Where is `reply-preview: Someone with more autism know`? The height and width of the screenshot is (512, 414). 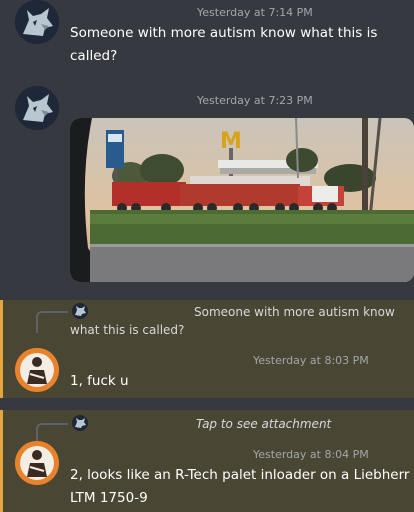
reply-preview: Someone with more autism know is located at coordinates (294, 312).